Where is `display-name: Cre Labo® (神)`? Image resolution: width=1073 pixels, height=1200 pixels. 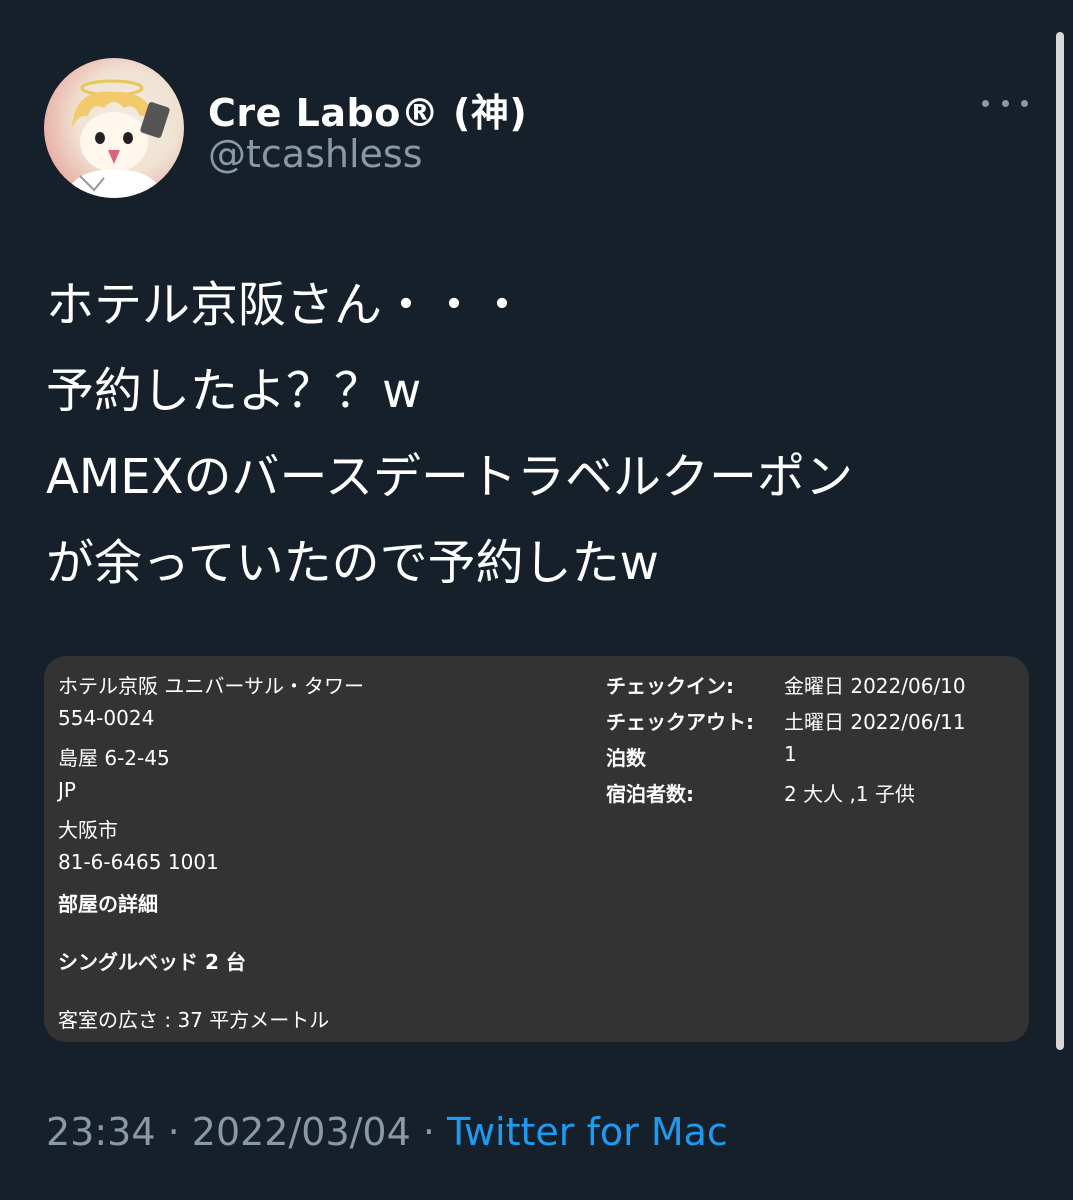 display-name: Cre Labo® (神) is located at coordinates (367, 109).